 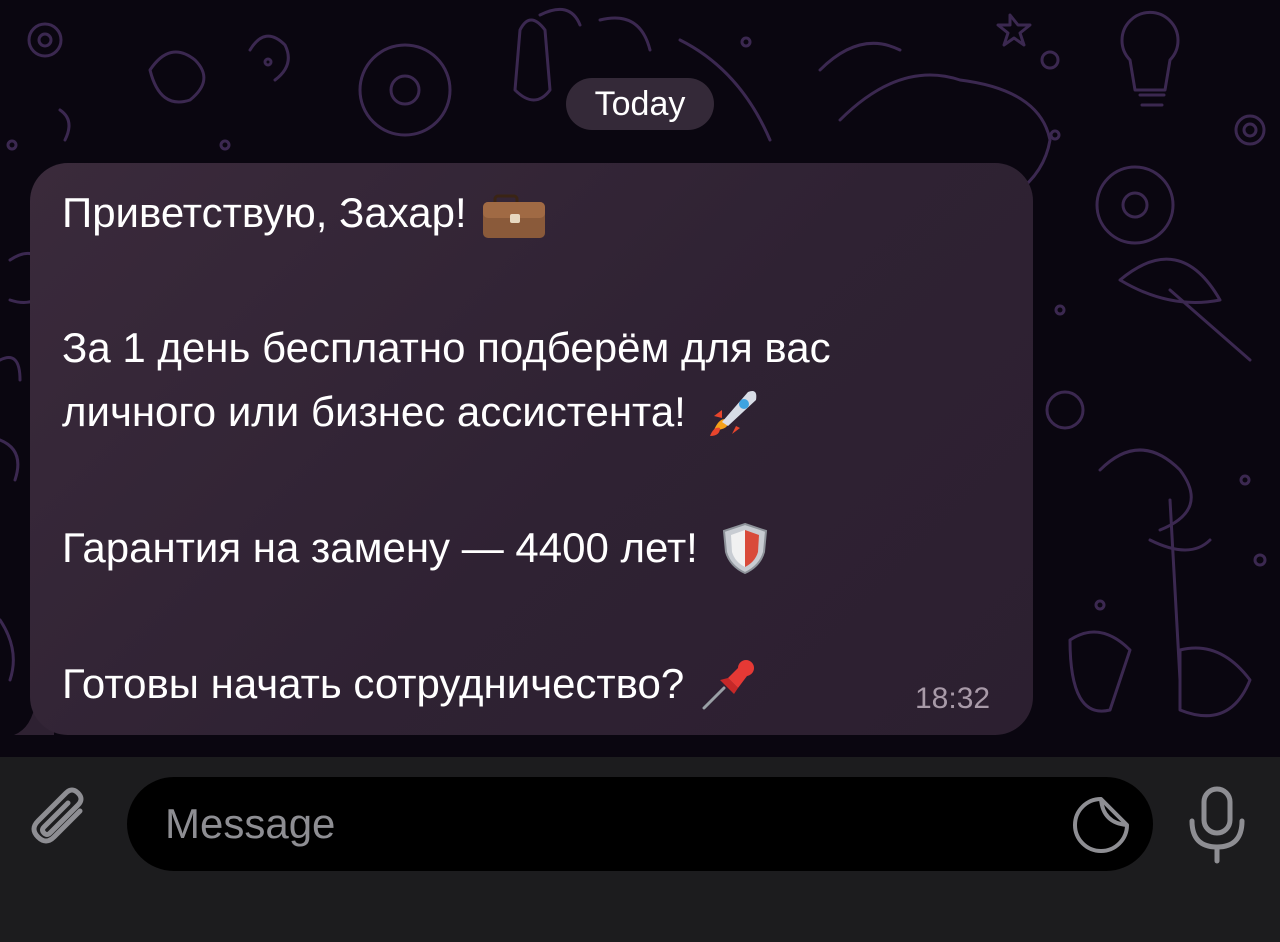 What do you see at coordinates (446, 347) in the screenshot?
I see `message-line-offer: За 1 день бесплатно подберём для вас` at bounding box center [446, 347].